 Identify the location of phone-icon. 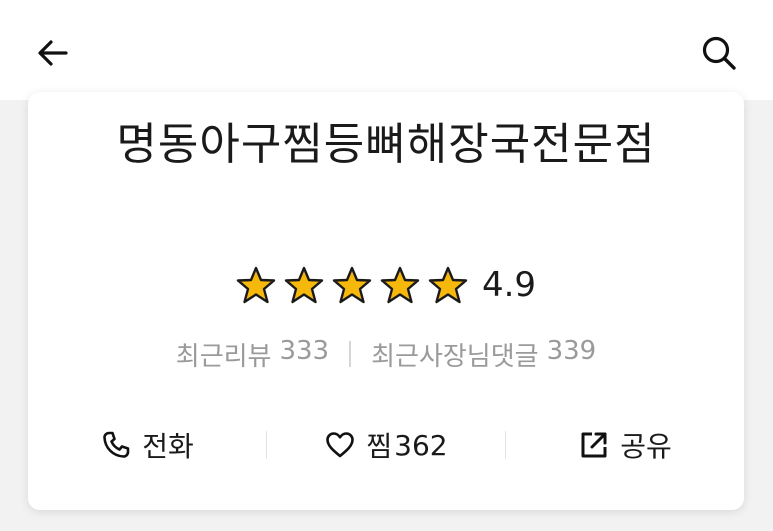
(116, 444).